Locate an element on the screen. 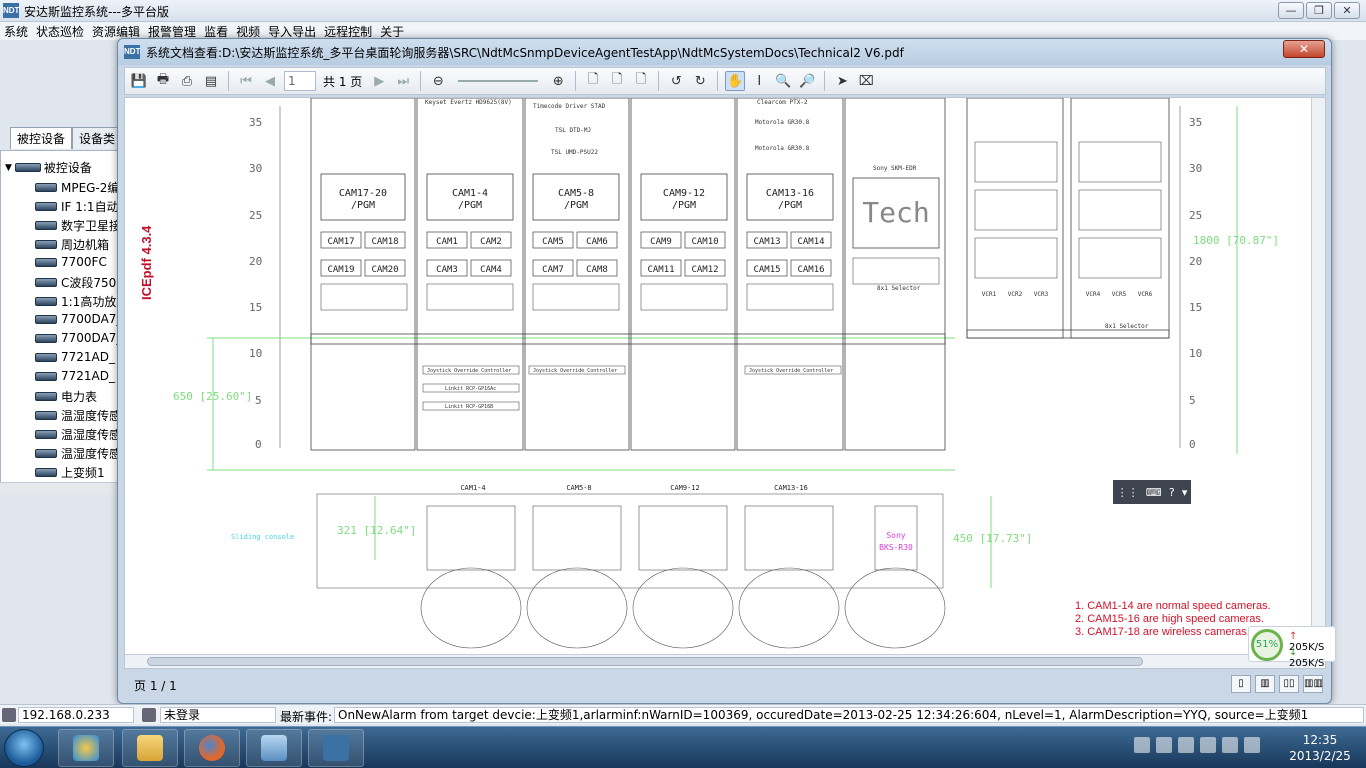  maximize-button: ❐ is located at coordinates (1319, 10).